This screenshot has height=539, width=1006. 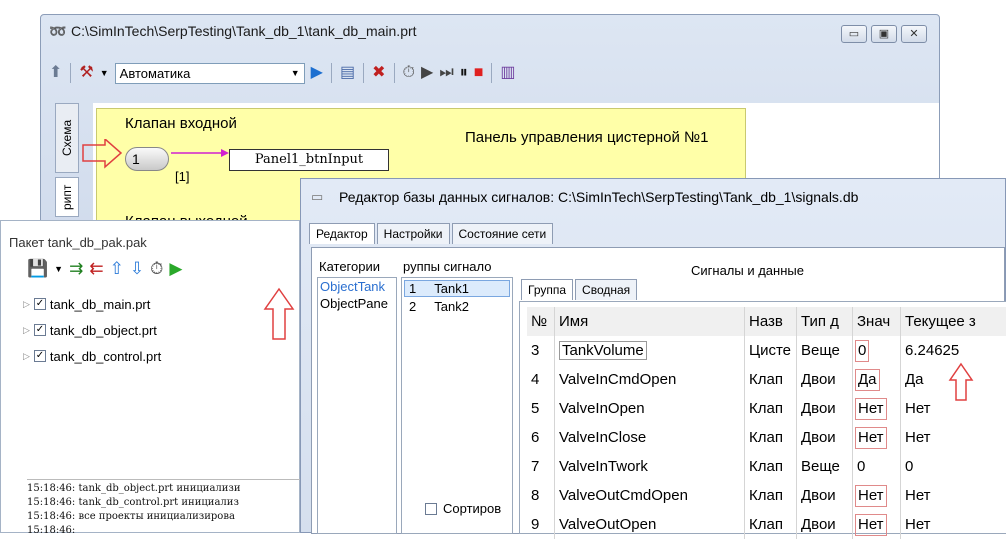 What do you see at coordinates (181, 123) in the screenshot?
I see `valve-in-label: Клапан входной` at bounding box center [181, 123].